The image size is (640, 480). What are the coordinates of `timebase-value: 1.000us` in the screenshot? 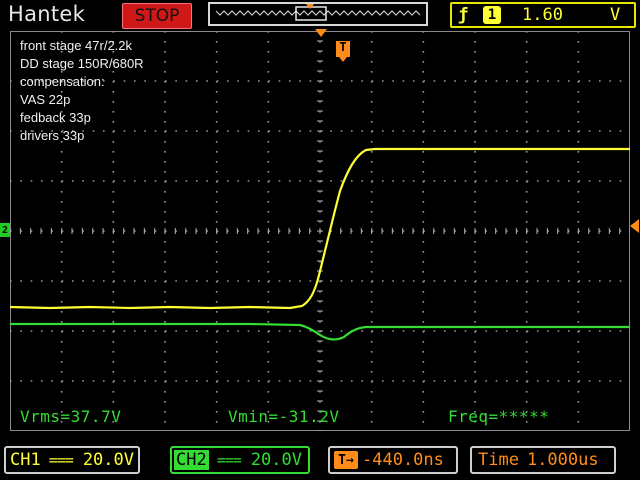 It's located at (562, 460).